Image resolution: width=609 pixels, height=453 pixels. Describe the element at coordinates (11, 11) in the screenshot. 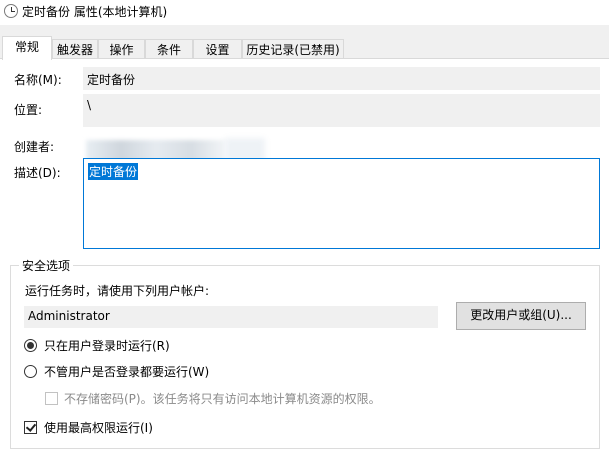

I see `task-scheduler-icon` at that location.